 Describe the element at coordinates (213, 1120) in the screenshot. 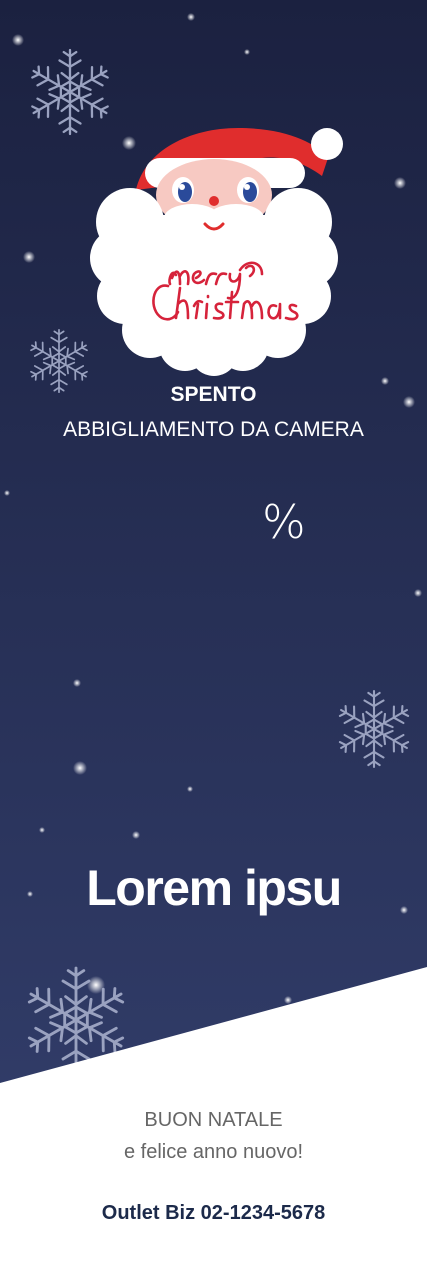

I see `greeting-line-1: BUON NATALE` at that location.